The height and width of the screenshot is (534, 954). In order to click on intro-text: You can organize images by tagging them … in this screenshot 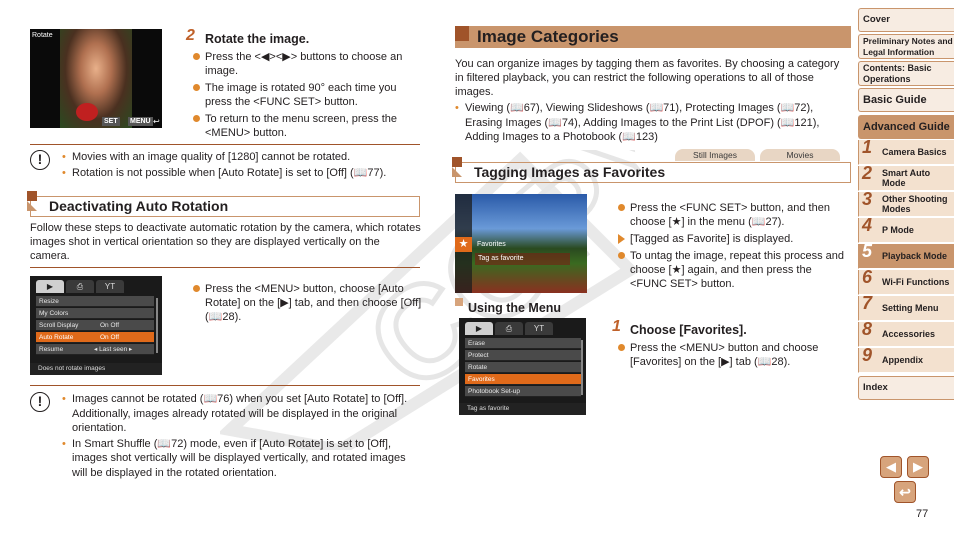, I will do `click(647, 78)`.